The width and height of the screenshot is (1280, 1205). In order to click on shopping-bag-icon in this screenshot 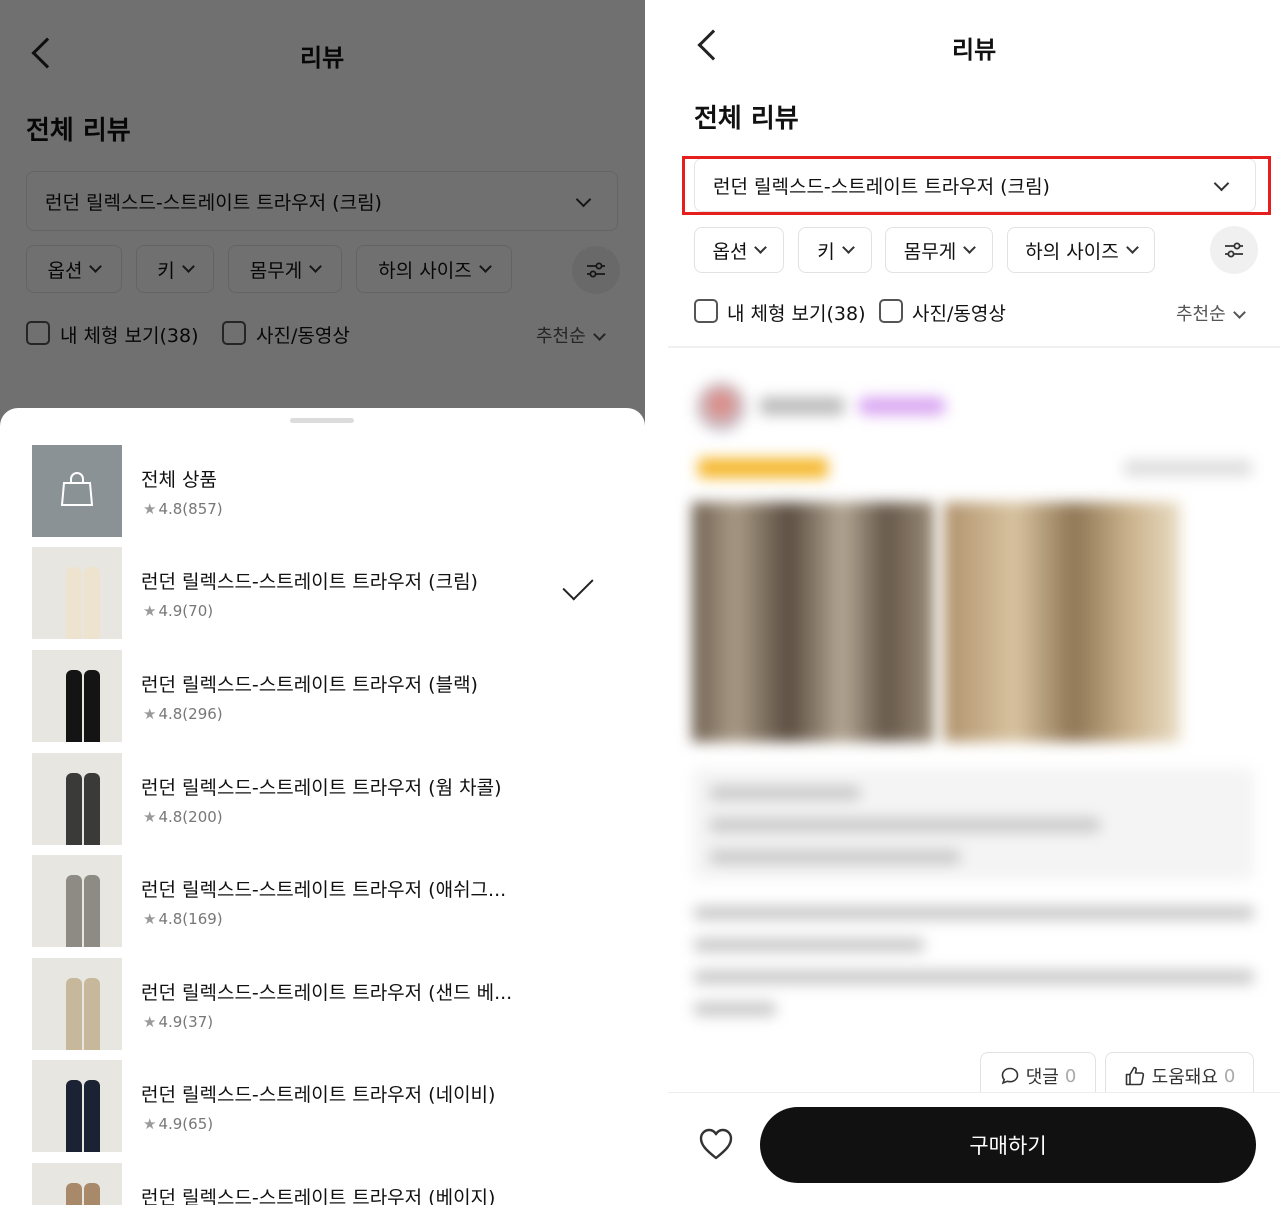, I will do `click(77, 489)`.